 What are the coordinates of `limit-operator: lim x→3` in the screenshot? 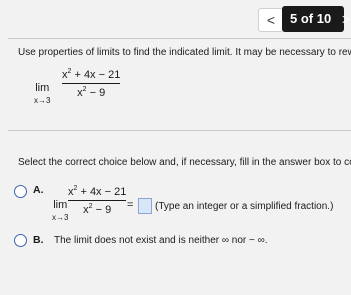 It's located at (42, 93).